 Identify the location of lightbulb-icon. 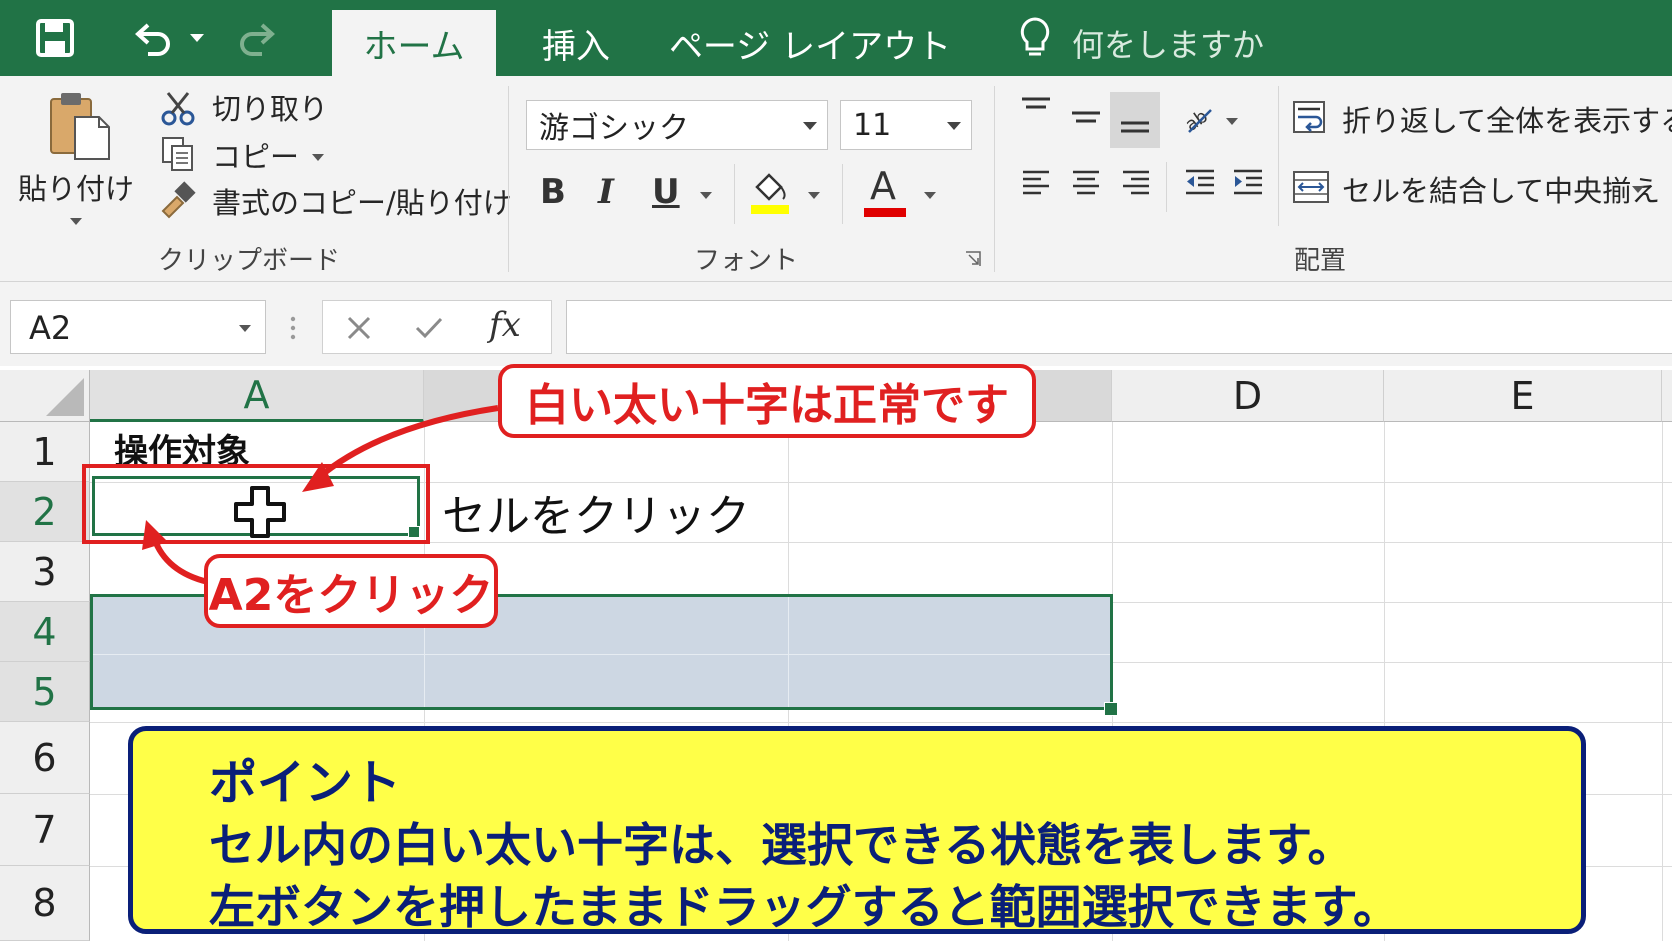
(1035, 38).